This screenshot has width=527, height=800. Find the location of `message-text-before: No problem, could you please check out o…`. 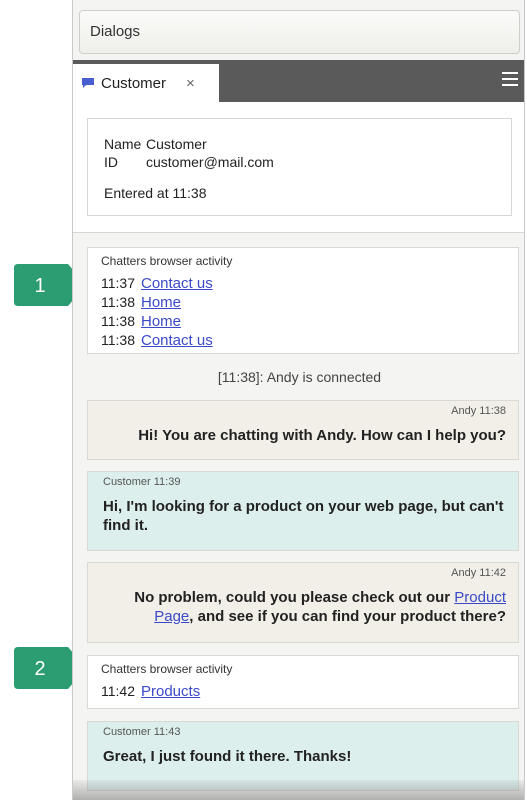

message-text-before: No problem, could you please check out o… is located at coordinates (294, 597).